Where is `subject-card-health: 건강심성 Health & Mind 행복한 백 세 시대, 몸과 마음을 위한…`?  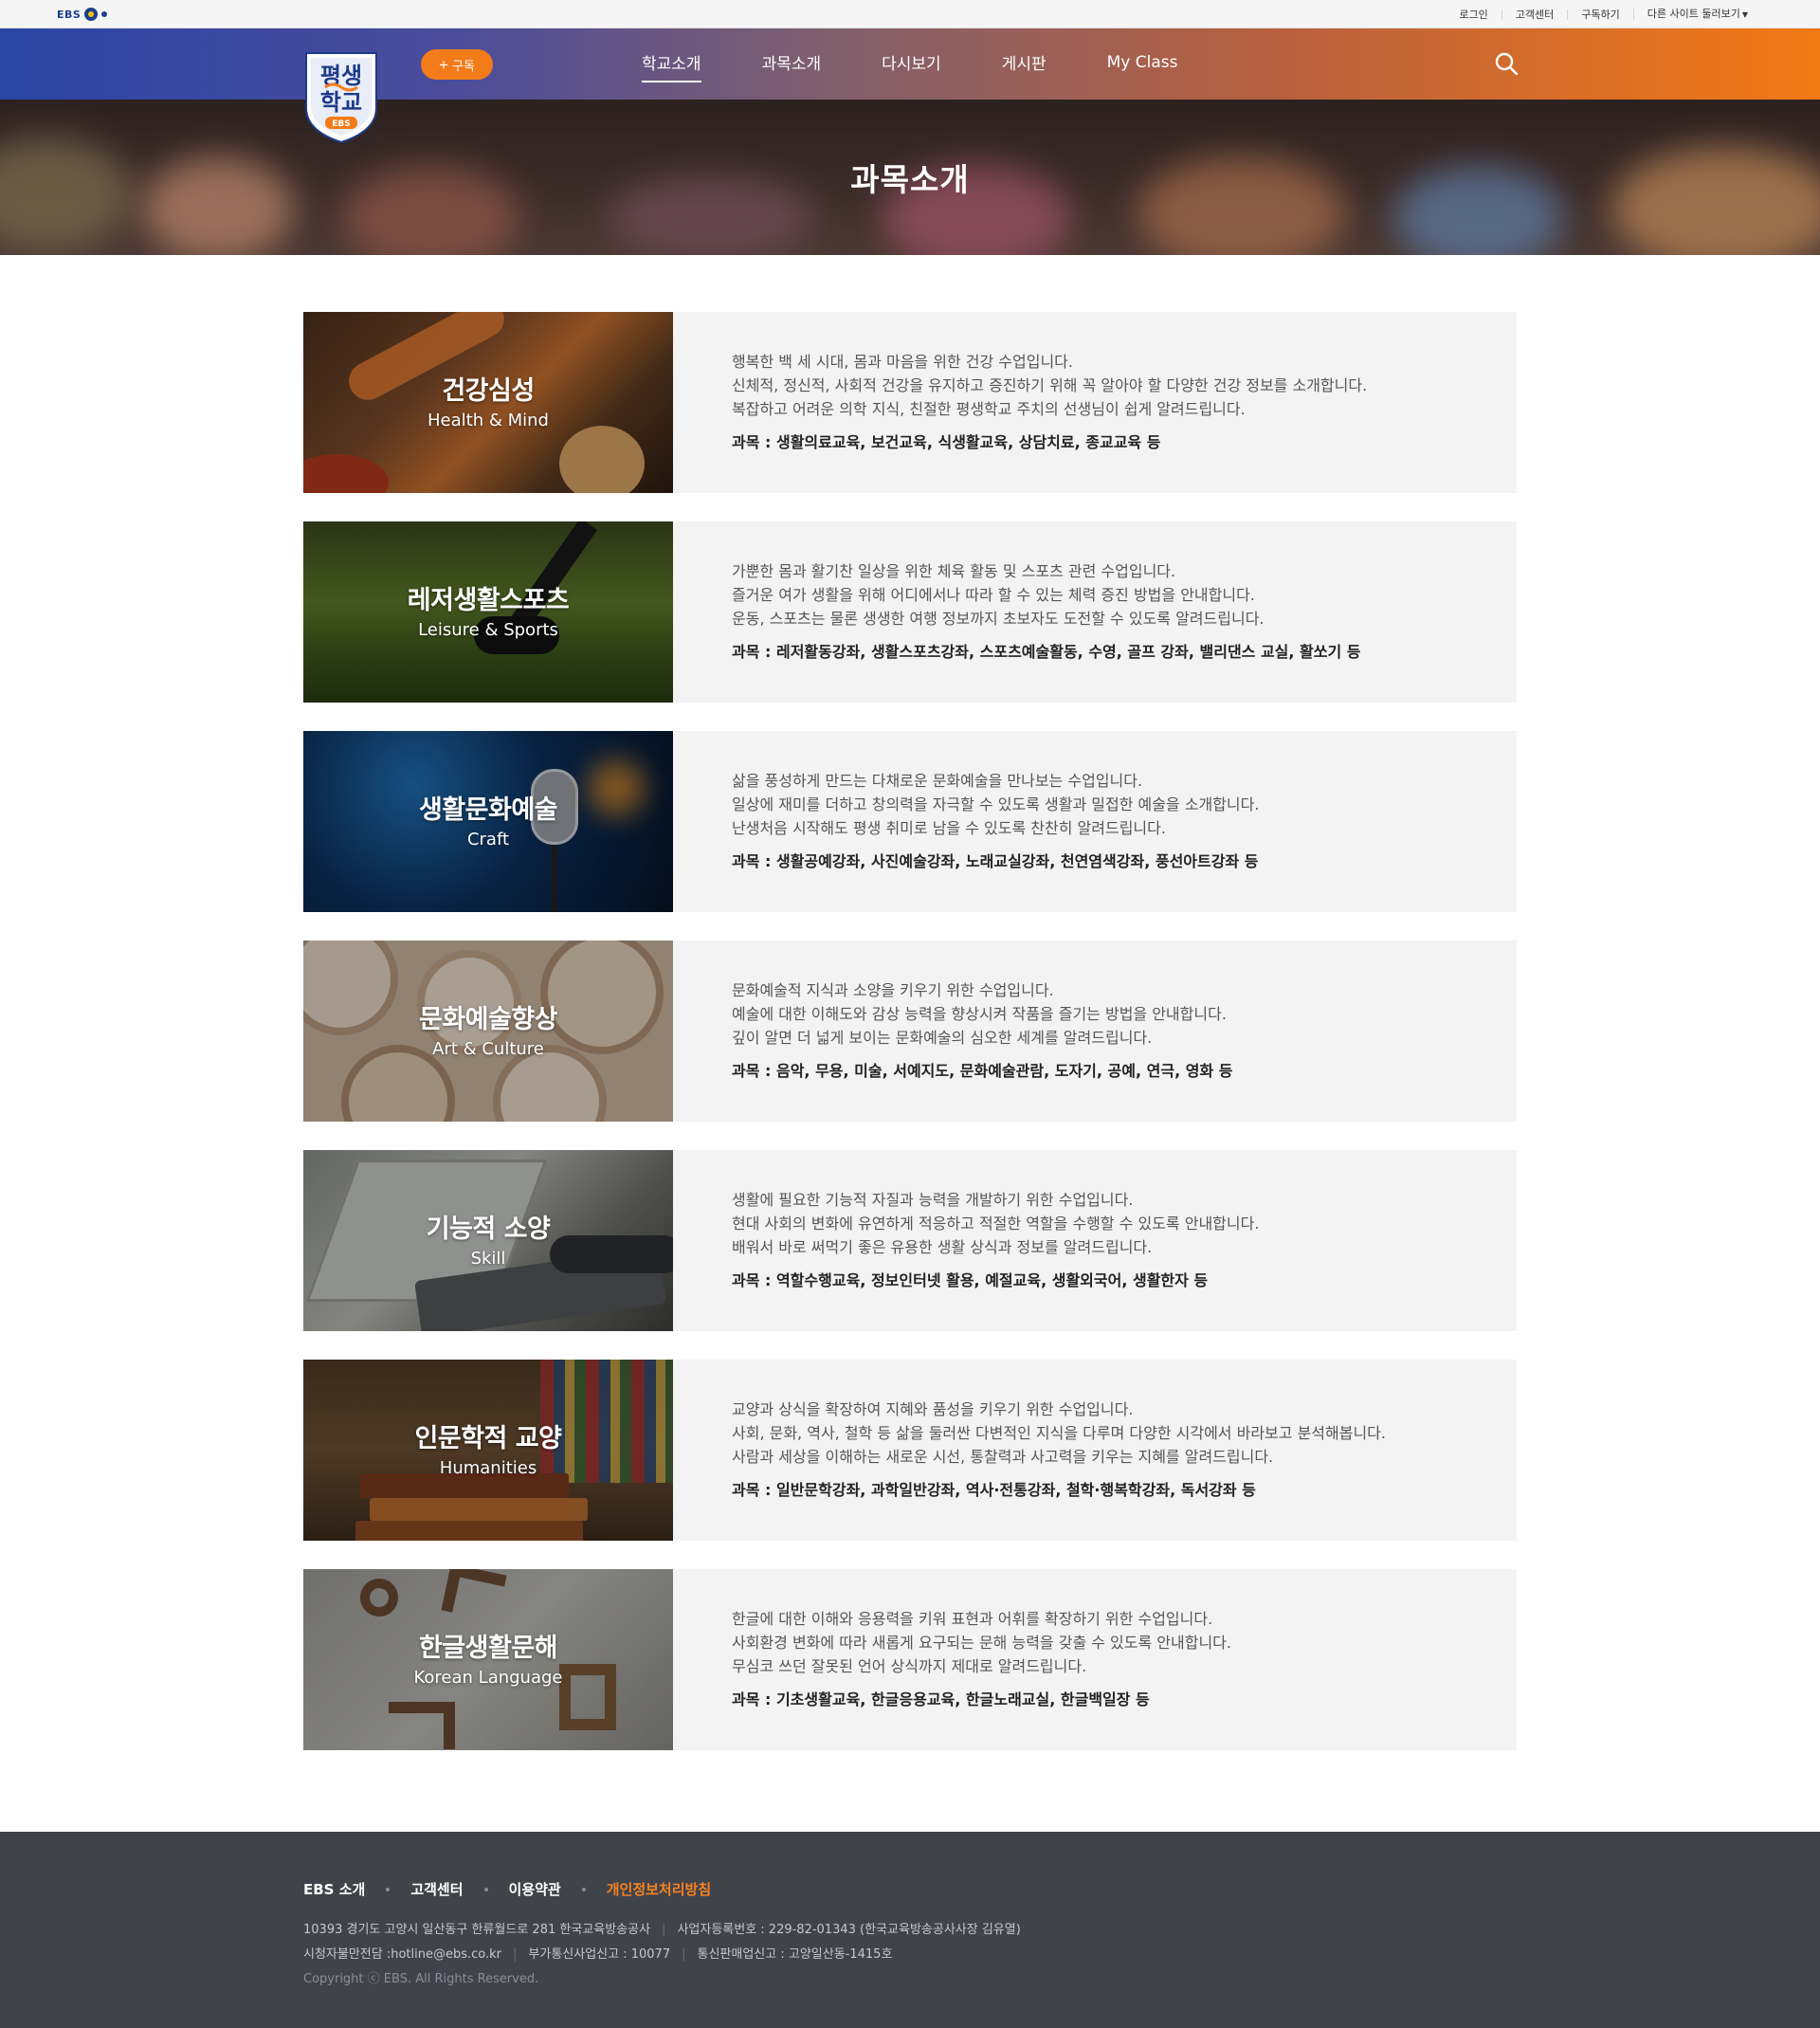 subject-card-health: 건강심성 Health & Mind 행복한 백 세 시대, 몸과 마음을 위한… is located at coordinates (910, 402).